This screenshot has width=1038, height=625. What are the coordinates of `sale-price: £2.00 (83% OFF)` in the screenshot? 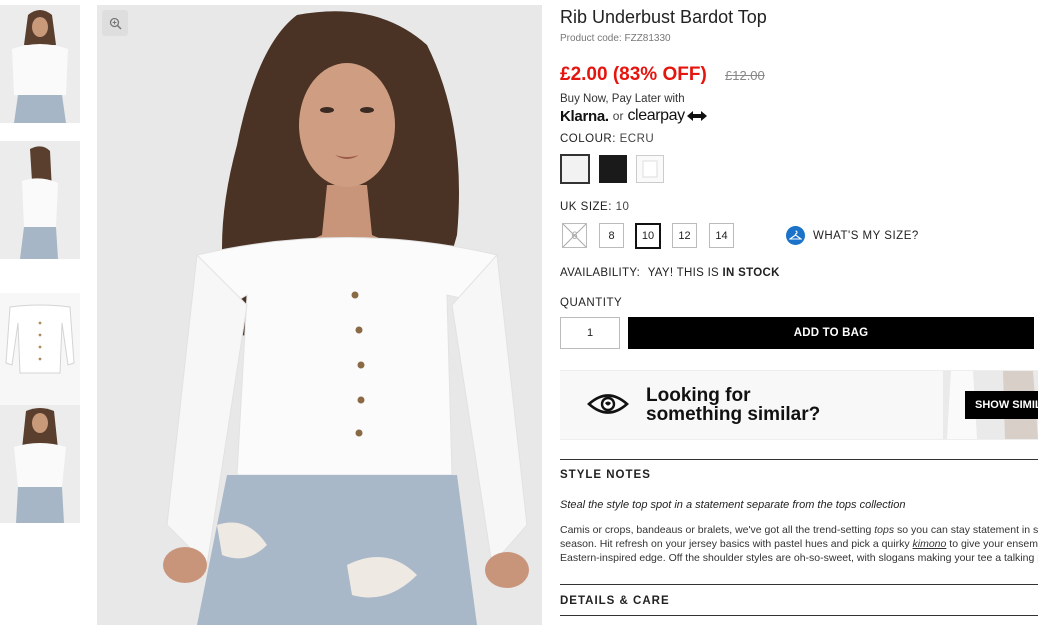 It's located at (633, 74).